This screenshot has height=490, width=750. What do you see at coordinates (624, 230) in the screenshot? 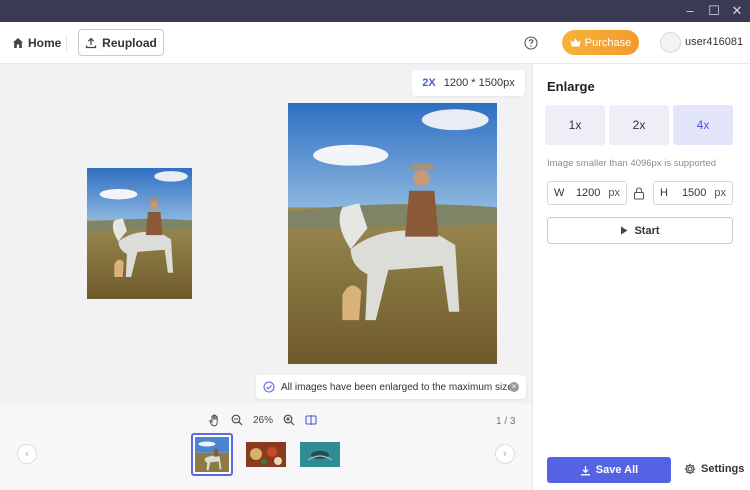
I see `play-icon` at bounding box center [624, 230].